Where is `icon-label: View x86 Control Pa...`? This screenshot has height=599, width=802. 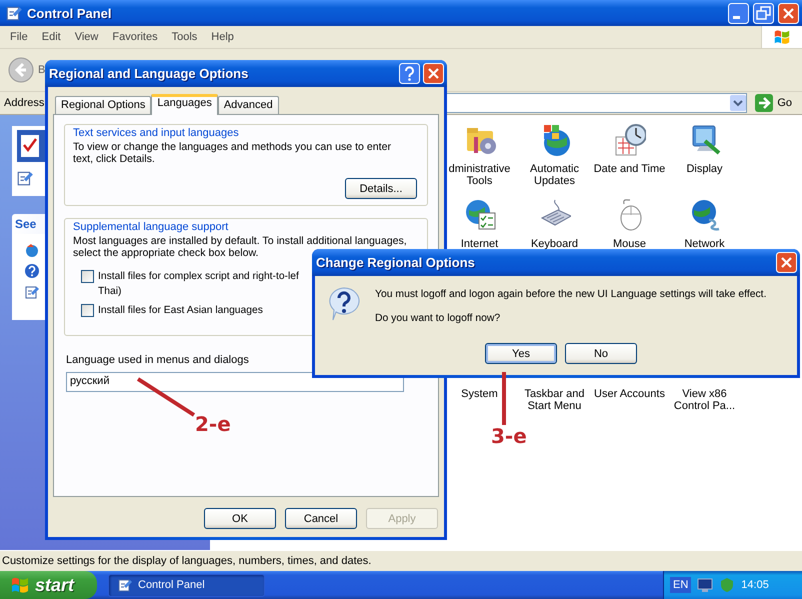 icon-label: View x86 Control Pa... is located at coordinates (705, 400).